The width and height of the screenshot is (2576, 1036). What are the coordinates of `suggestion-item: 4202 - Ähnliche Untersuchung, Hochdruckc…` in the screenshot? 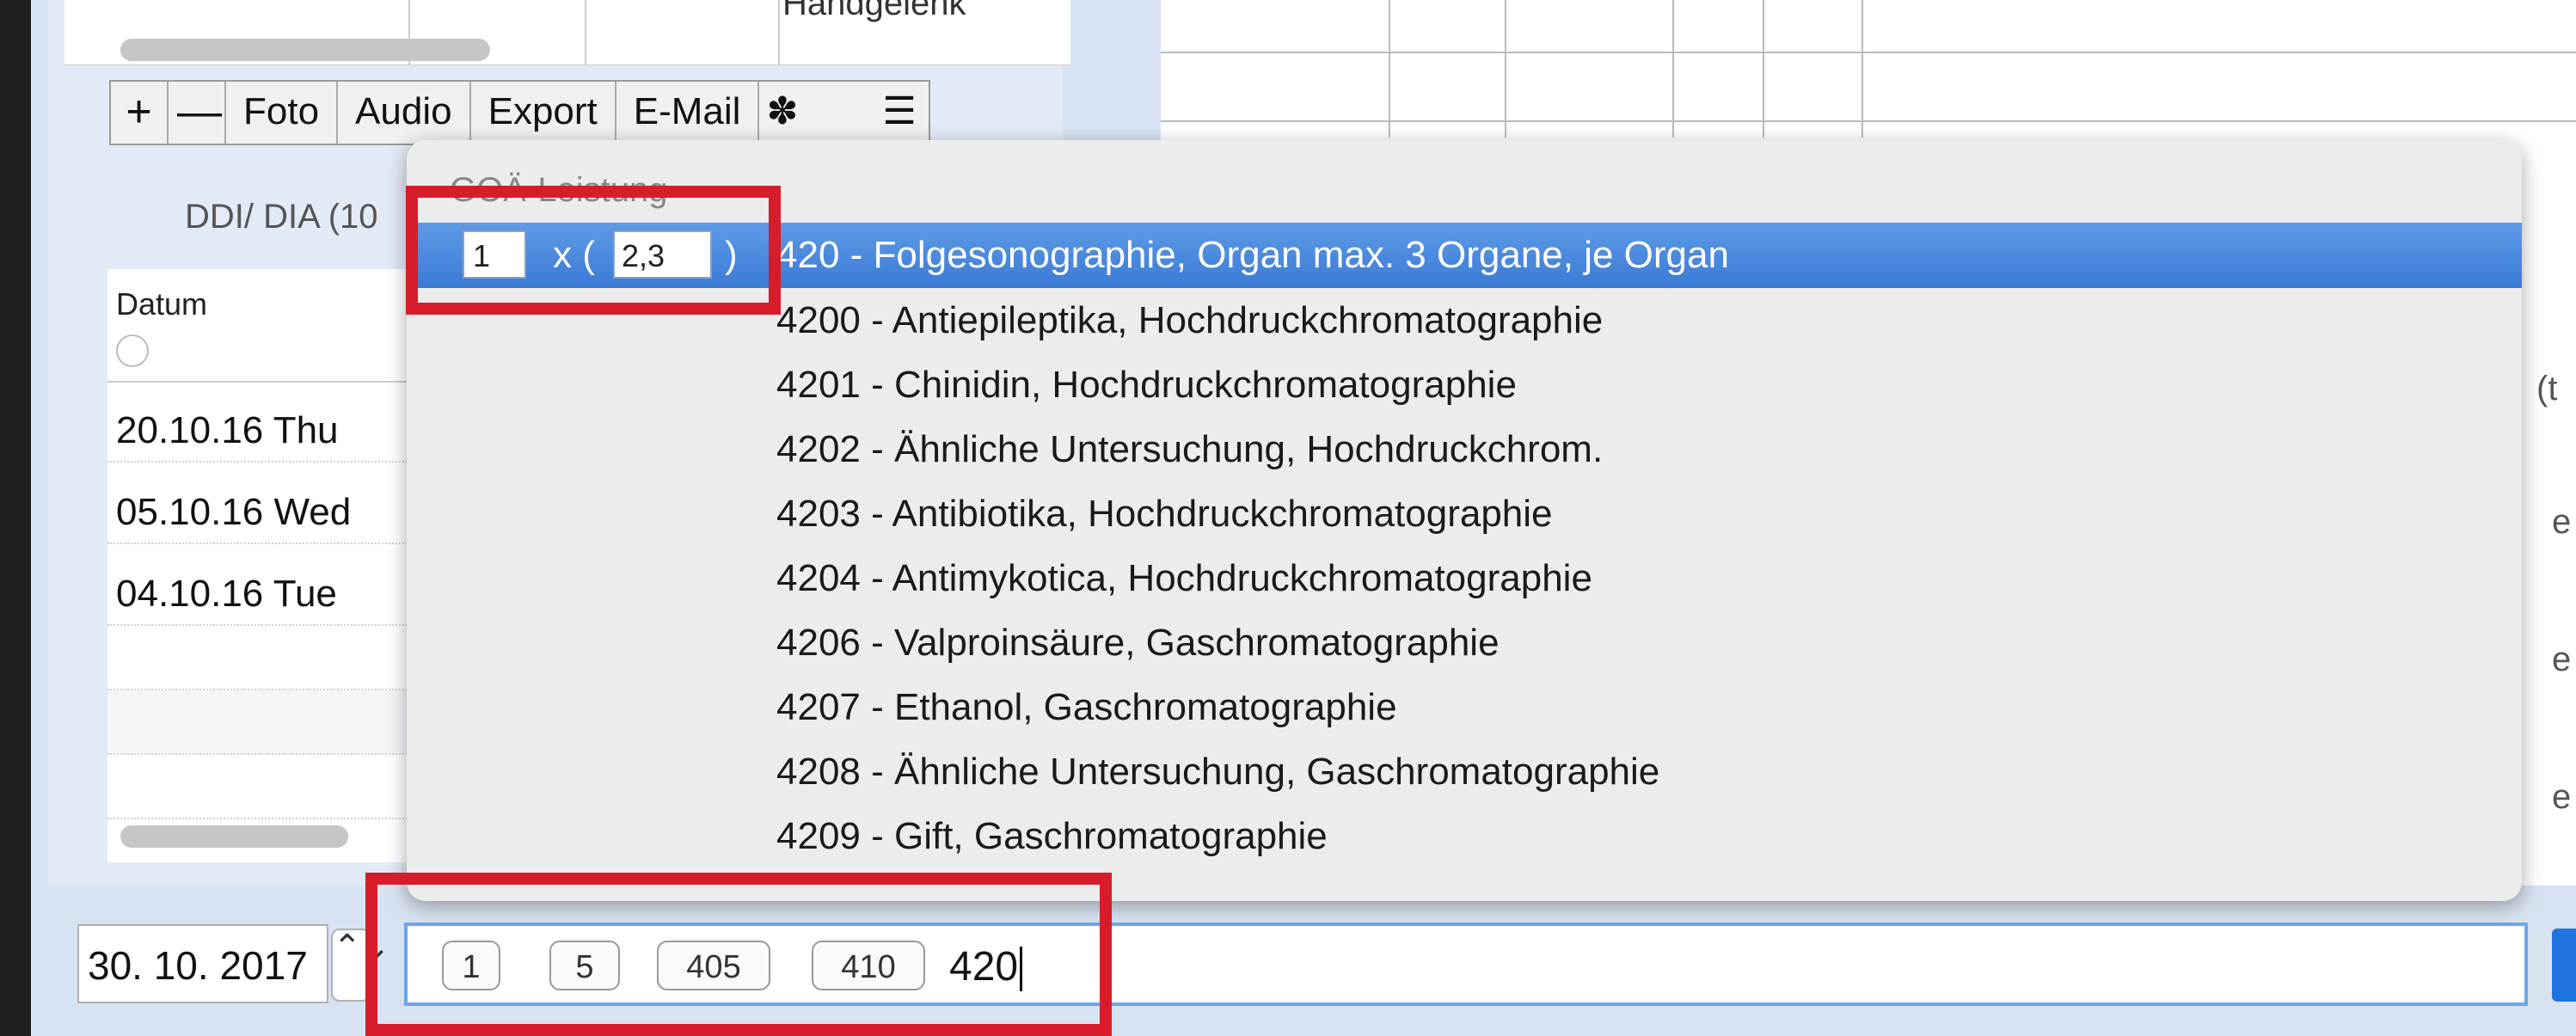 It's located at (1189, 449).